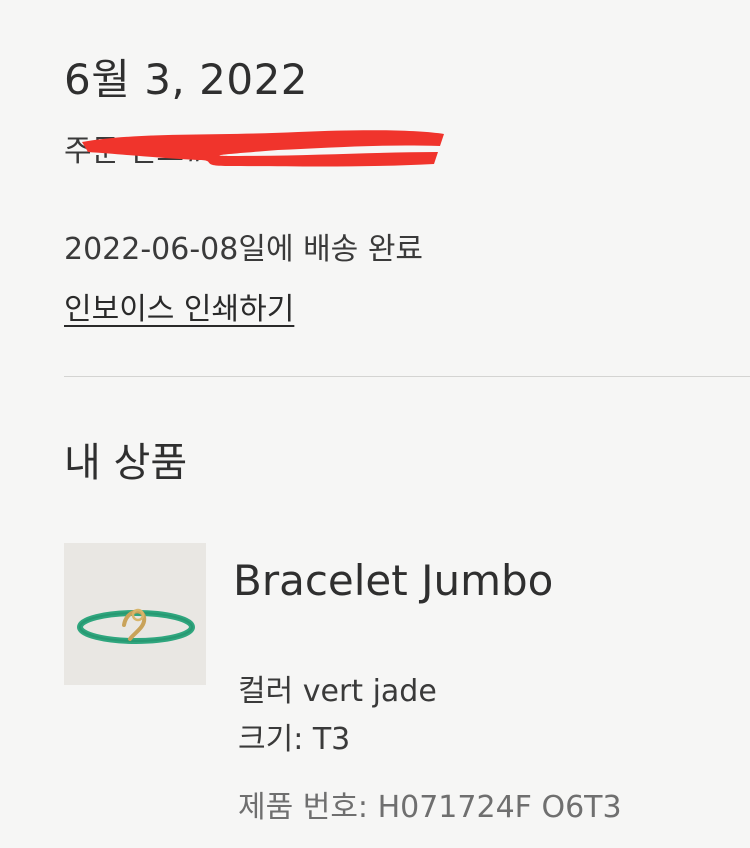 The width and height of the screenshot is (750, 848). Describe the element at coordinates (430, 807) in the screenshot. I see `product-reference: 제품 번호: H071724F O6T3` at that location.